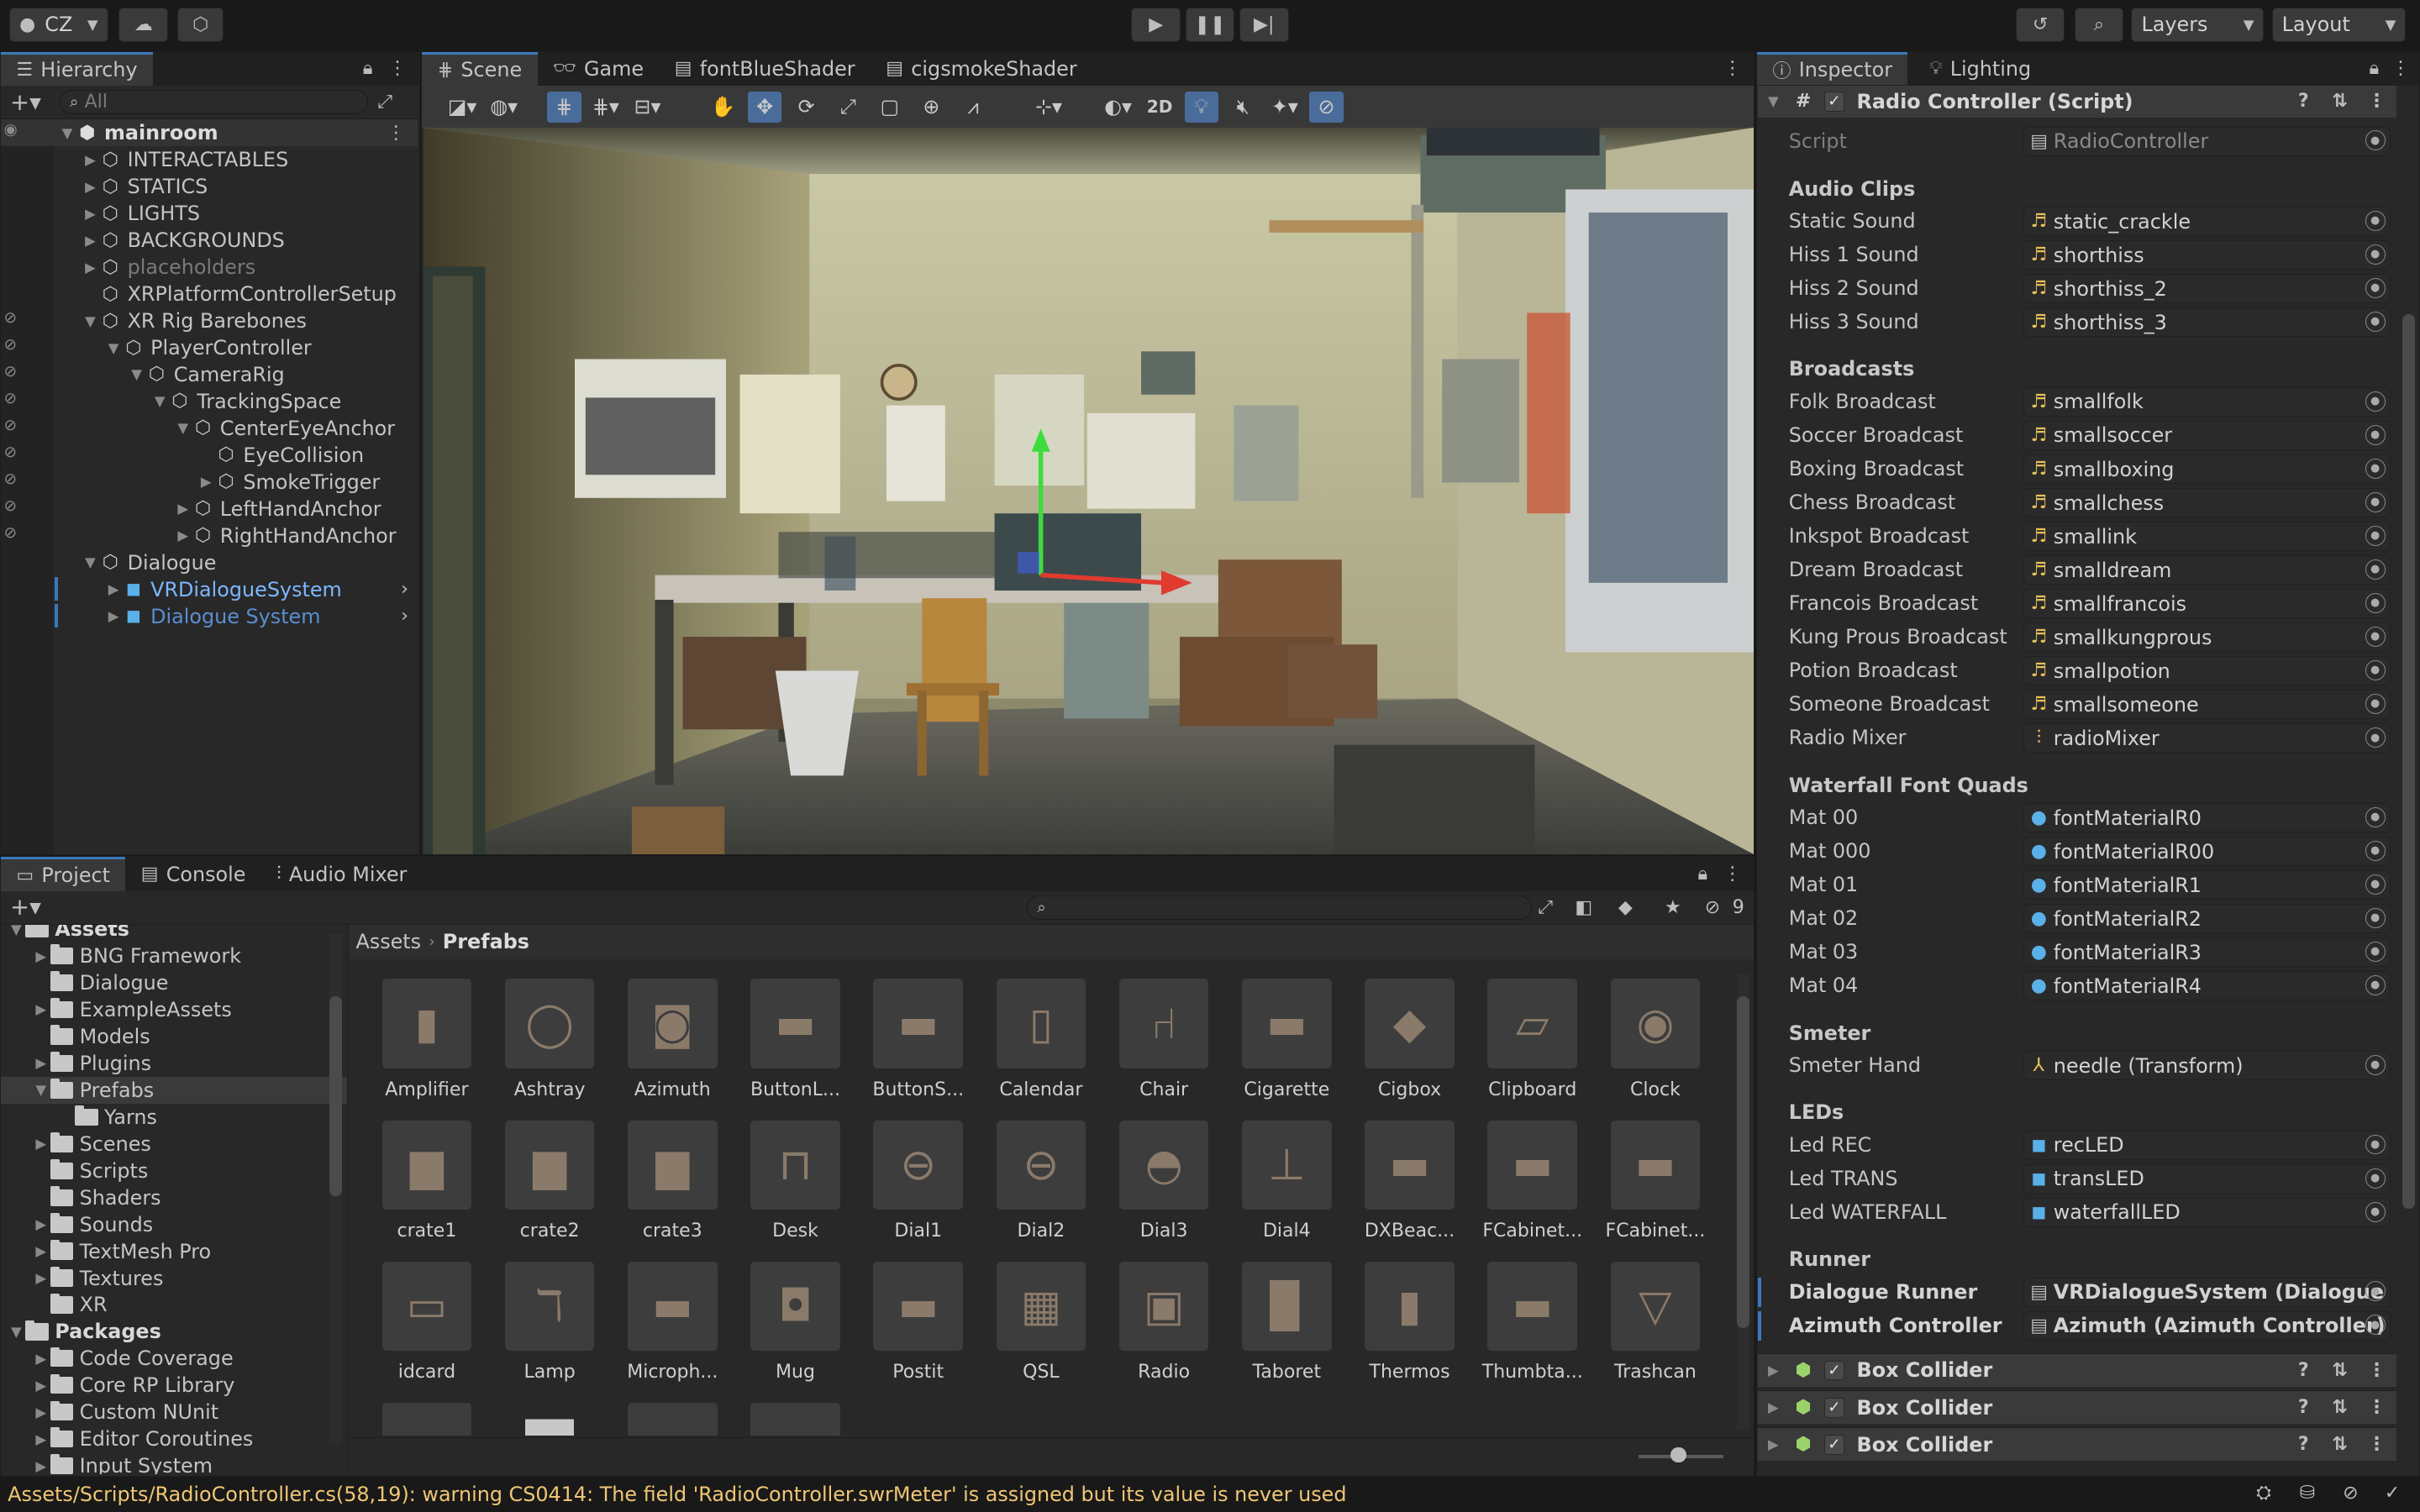 The width and height of the screenshot is (2420, 1512). I want to click on object-field: ⫶ radioMixer ●, so click(2207, 738).